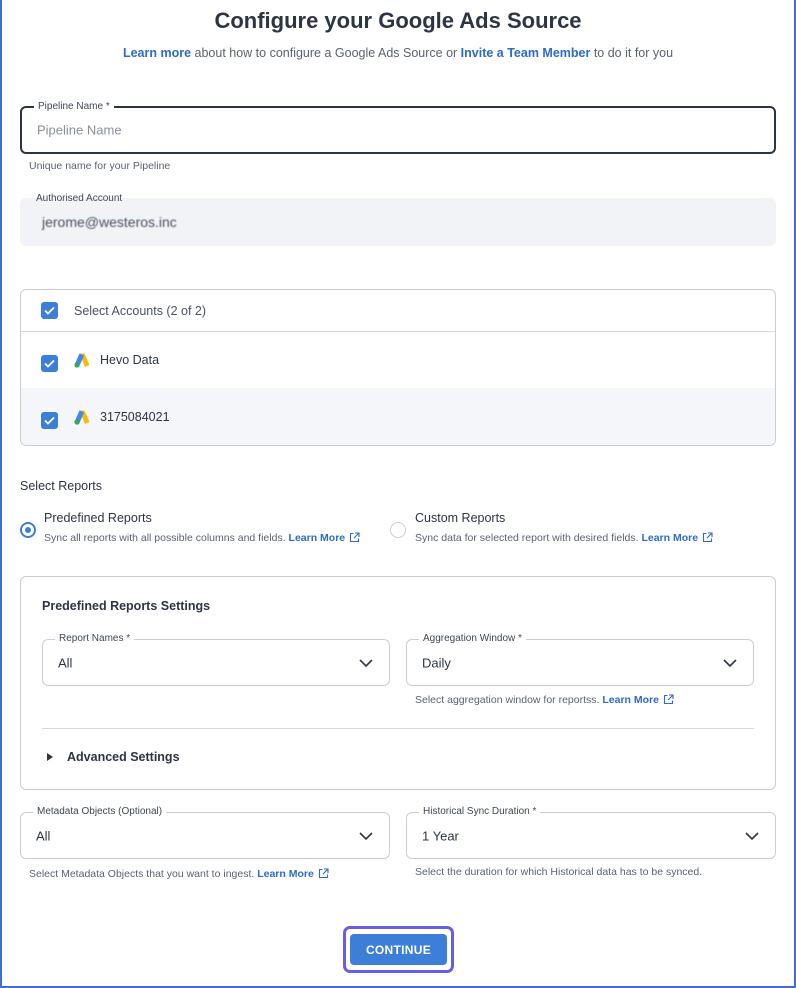 The width and height of the screenshot is (796, 988). What do you see at coordinates (317, 538) in the screenshot?
I see `predefined-learn-more-link: Learn More` at bounding box center [317, 538].